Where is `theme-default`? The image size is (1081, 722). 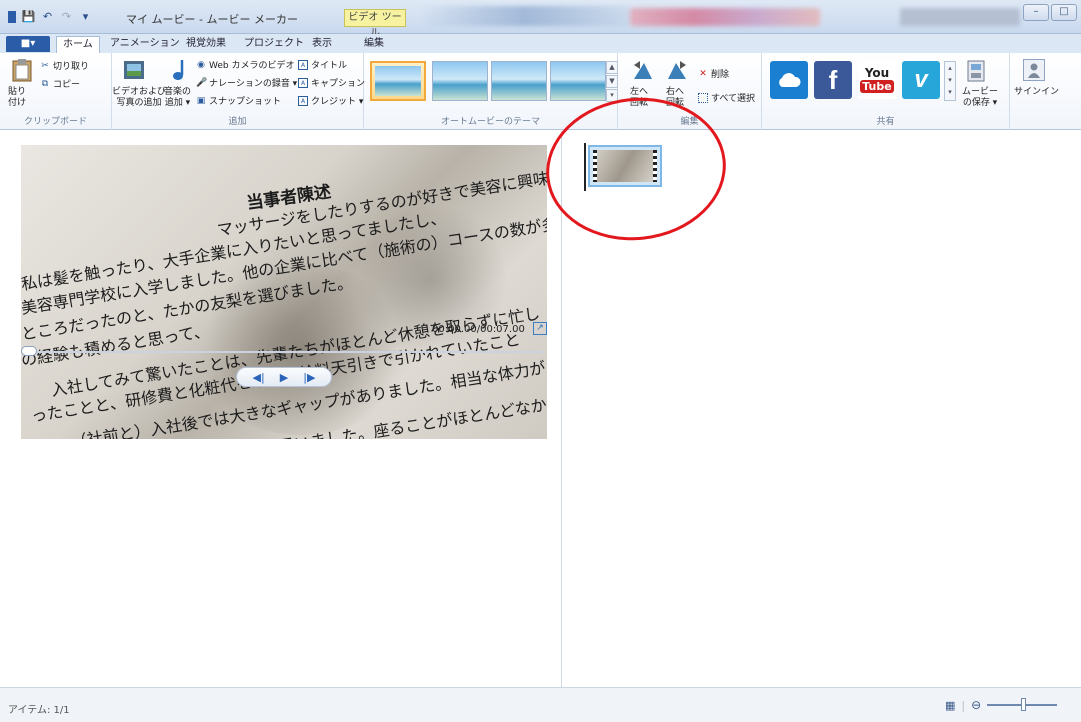 theme-default is located at coordinates (398, 81).